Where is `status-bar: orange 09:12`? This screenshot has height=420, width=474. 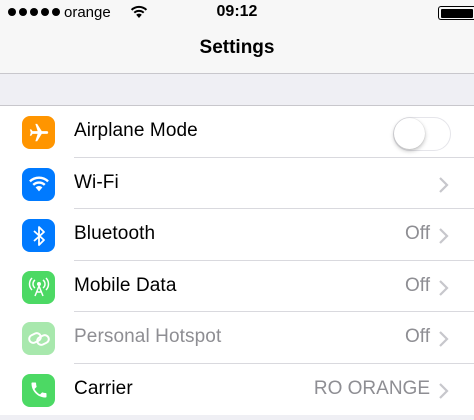
status-bar: orange 09:12 is located at coordinates (237, 13).